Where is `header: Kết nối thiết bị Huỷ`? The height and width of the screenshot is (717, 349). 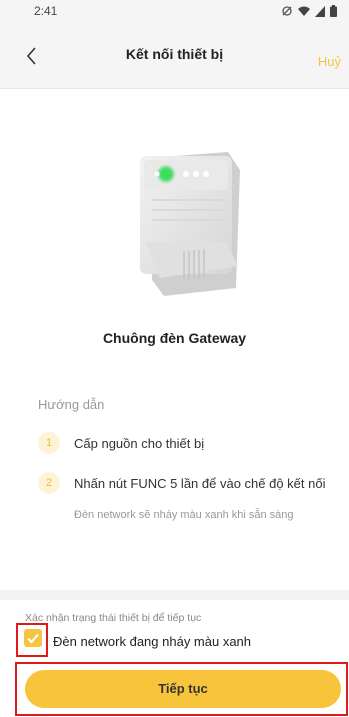
header: Kết nối thiết bị Huỷ is located at coordinates (174, 56).